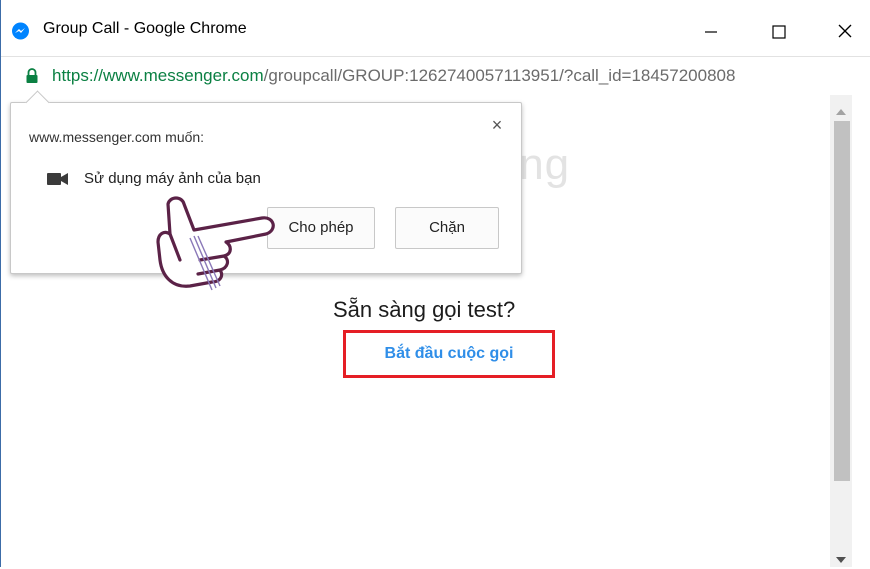 The width and height of the screenshot is (870, 569). I want to click on vertical-scrollbar, so click(841, 331).